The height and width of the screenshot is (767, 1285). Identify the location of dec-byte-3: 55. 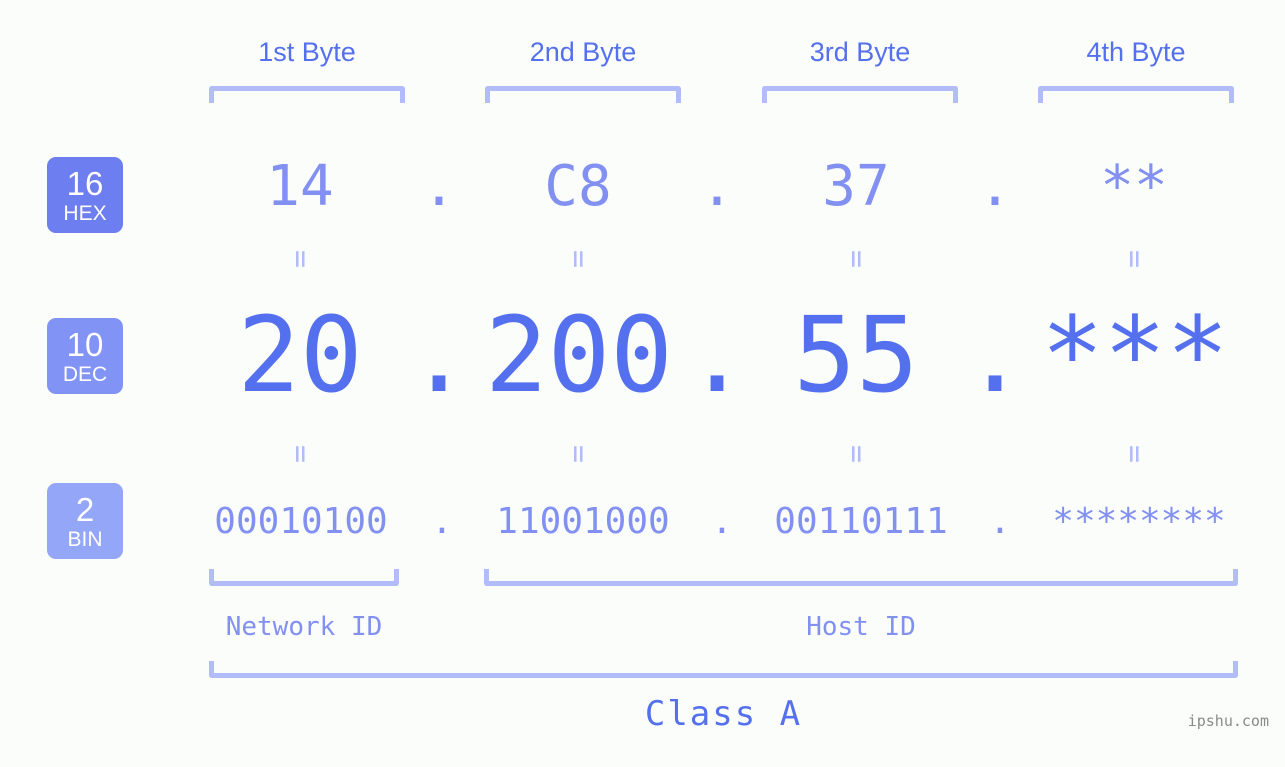
(856, 355).